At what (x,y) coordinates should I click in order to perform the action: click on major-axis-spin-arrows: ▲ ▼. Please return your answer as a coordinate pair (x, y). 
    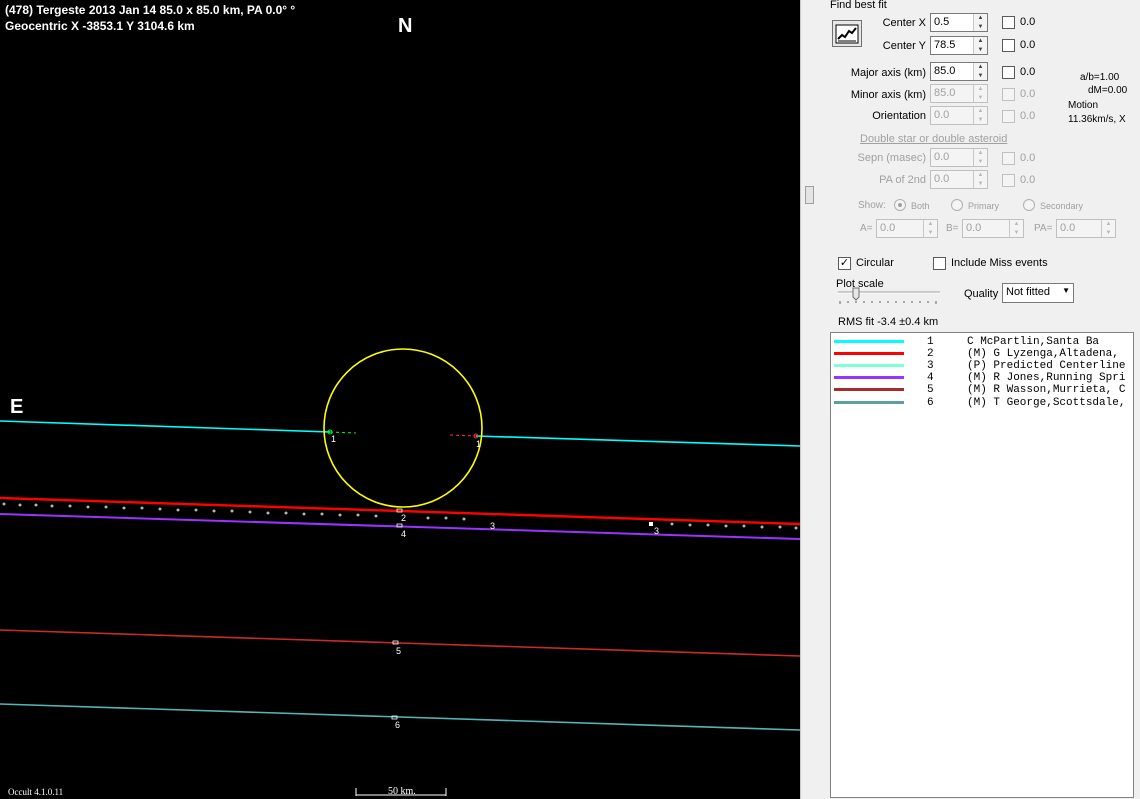
    Looking at the image, I should click on (980, 71).